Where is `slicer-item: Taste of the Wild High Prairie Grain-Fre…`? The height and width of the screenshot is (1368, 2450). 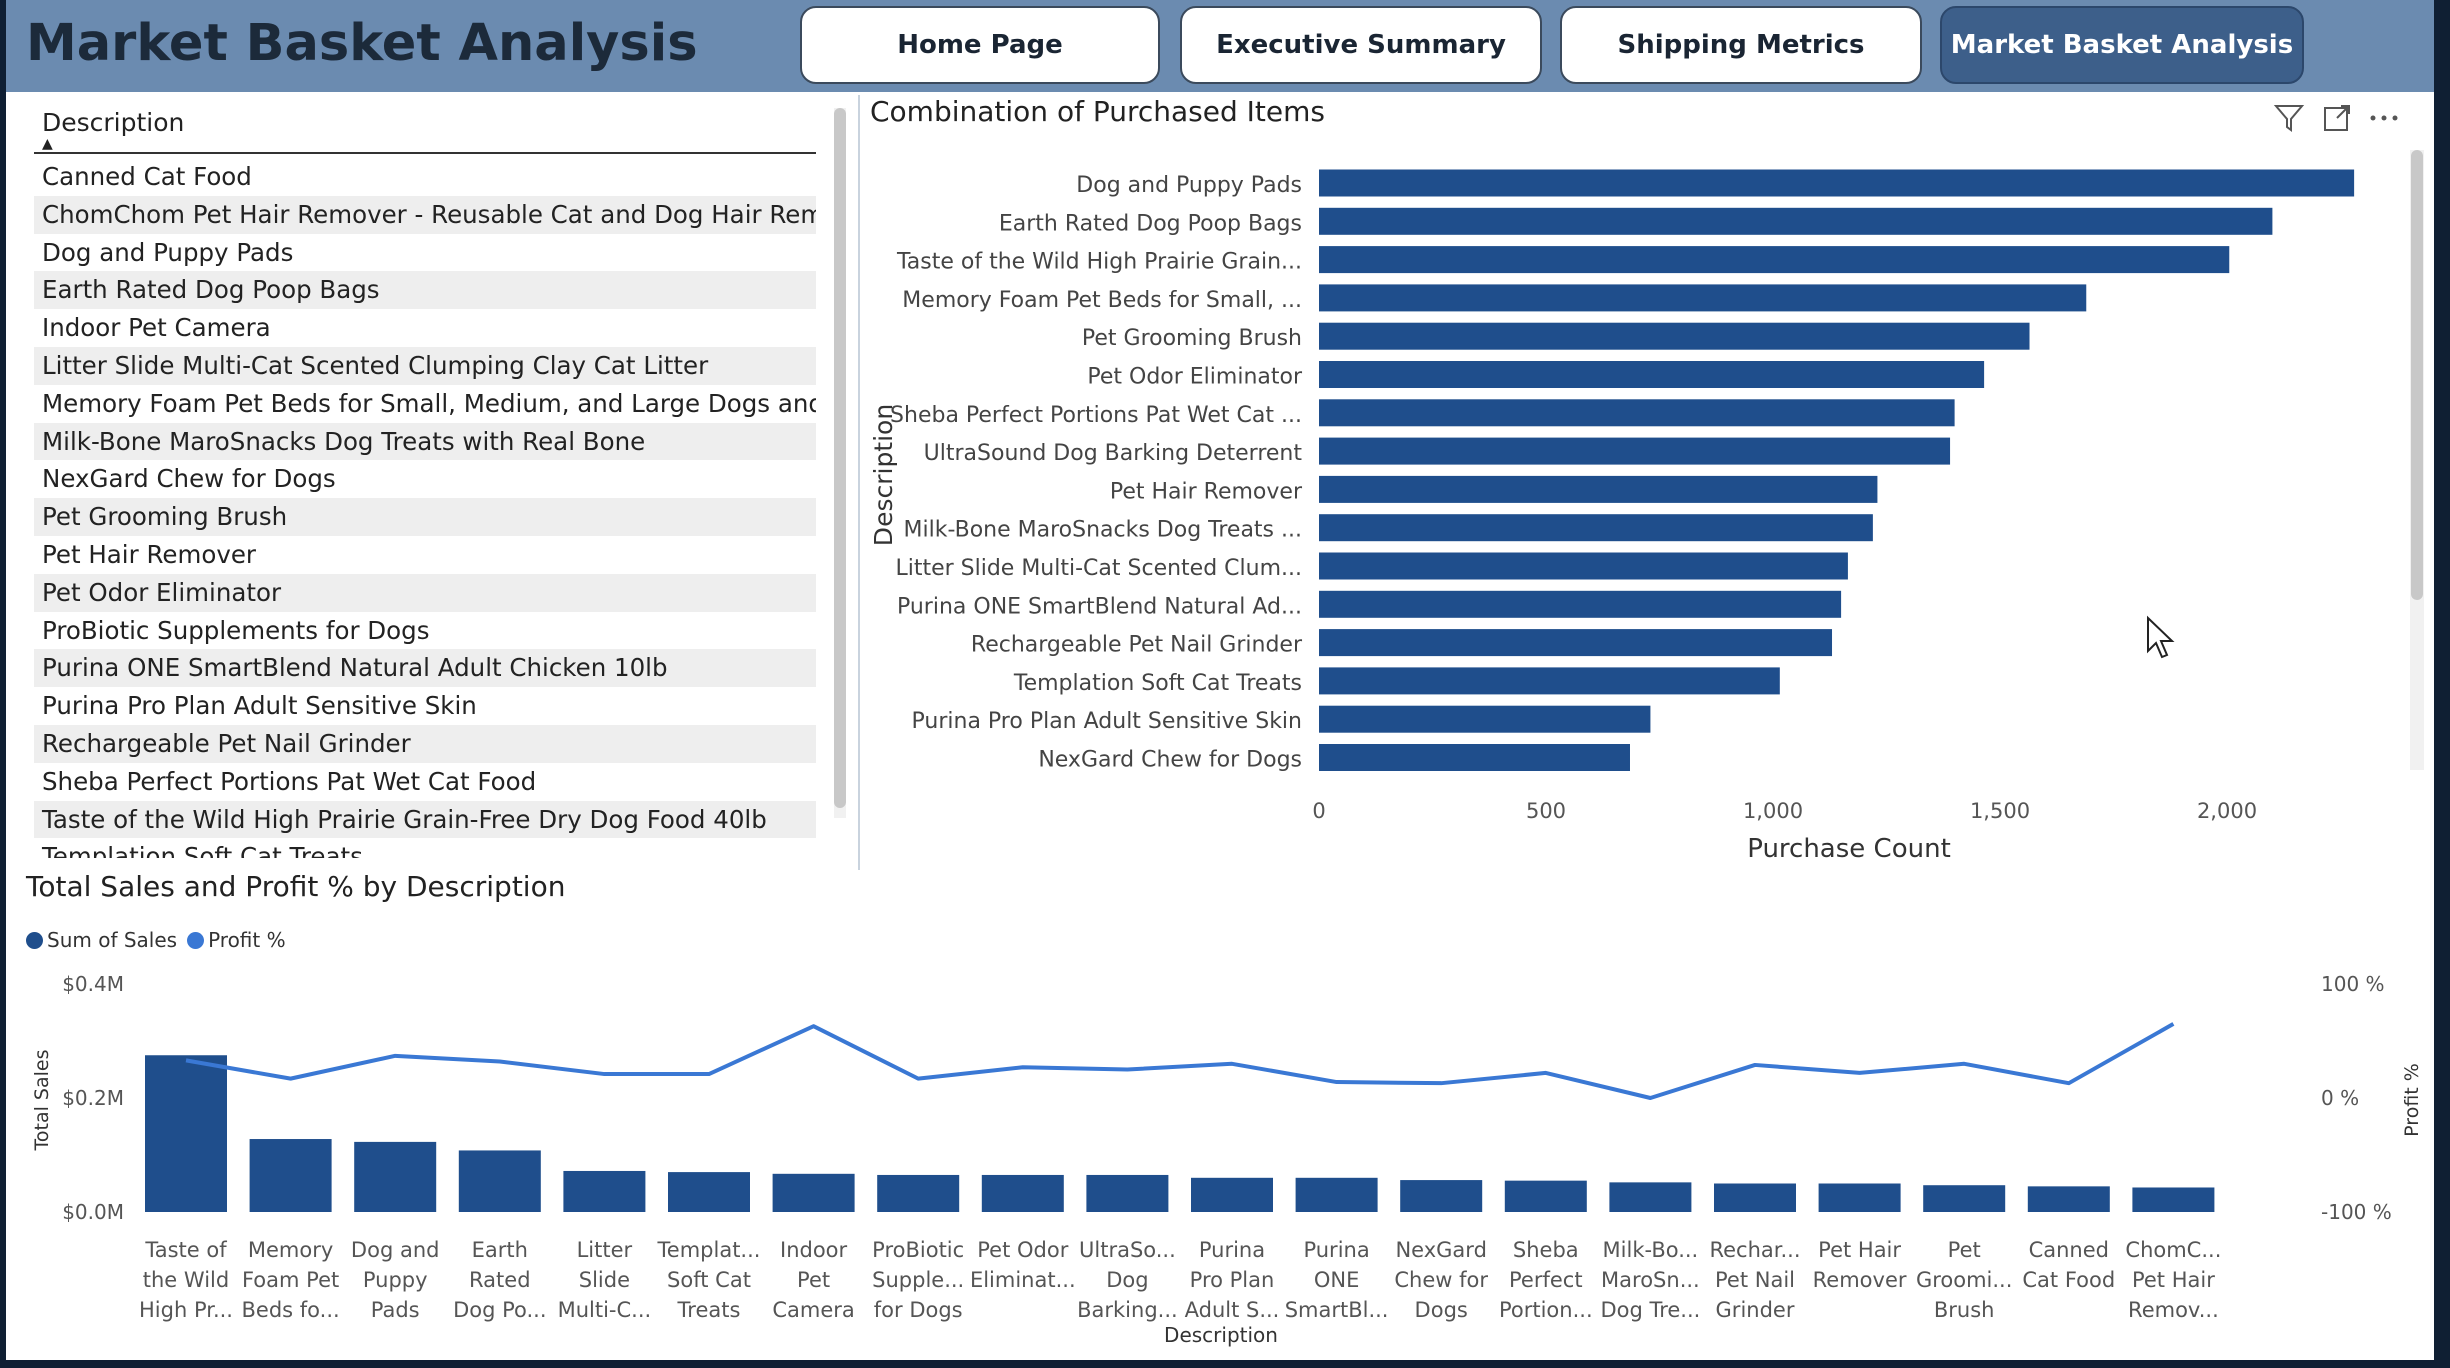
slicer-item: Taste of the Wild High Prairie Grain-Fre… is located at coordinates (425, 819).